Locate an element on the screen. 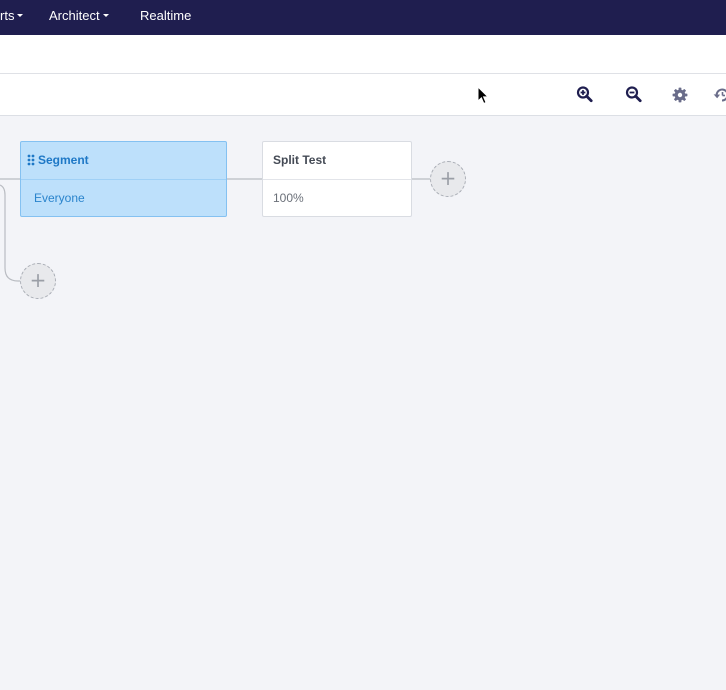 This screenshot has height=690, width=726. nav-item-architect: Architect is located at coordinates (79, 17).